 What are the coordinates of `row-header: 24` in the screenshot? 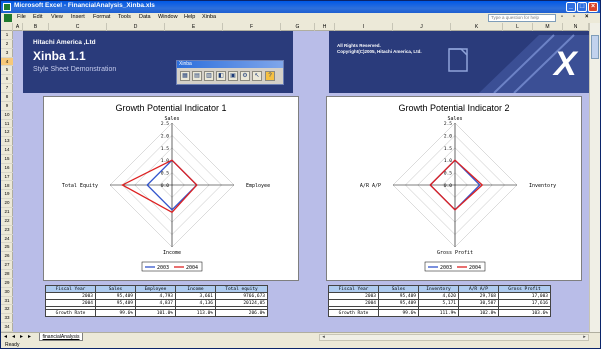 It's located at (7, 239).